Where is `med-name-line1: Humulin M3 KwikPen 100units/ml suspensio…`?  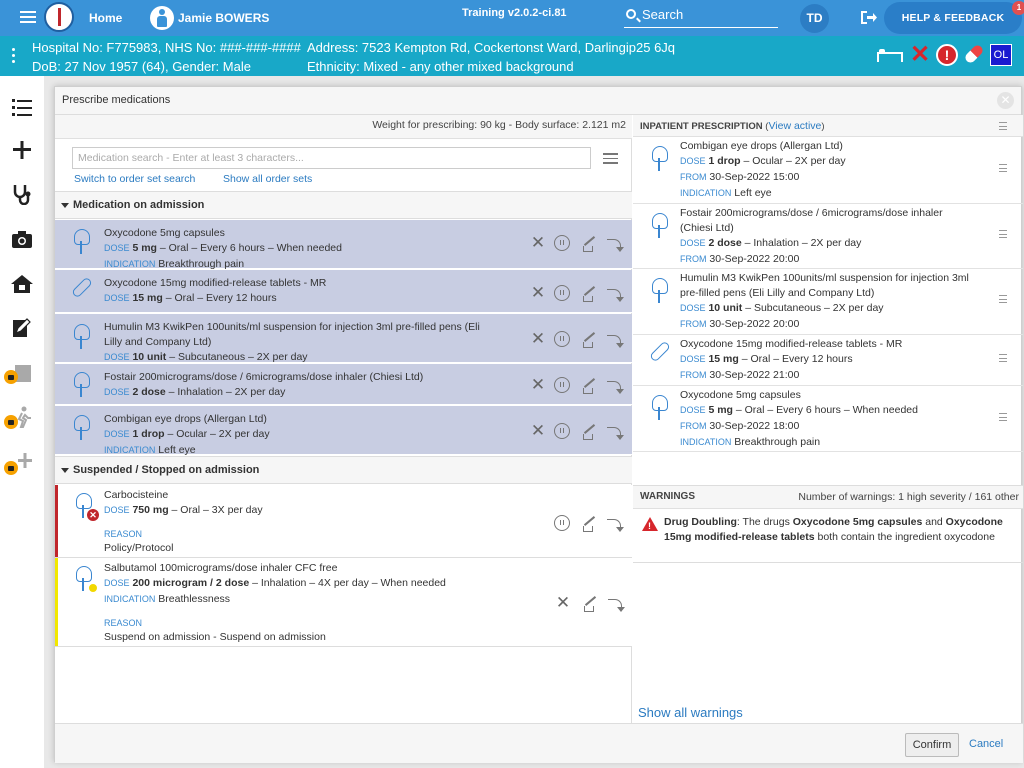
med-name-line1: Humulin M3 KwikPen 100units/ml suspensio… is located at coordinates (824, 278).